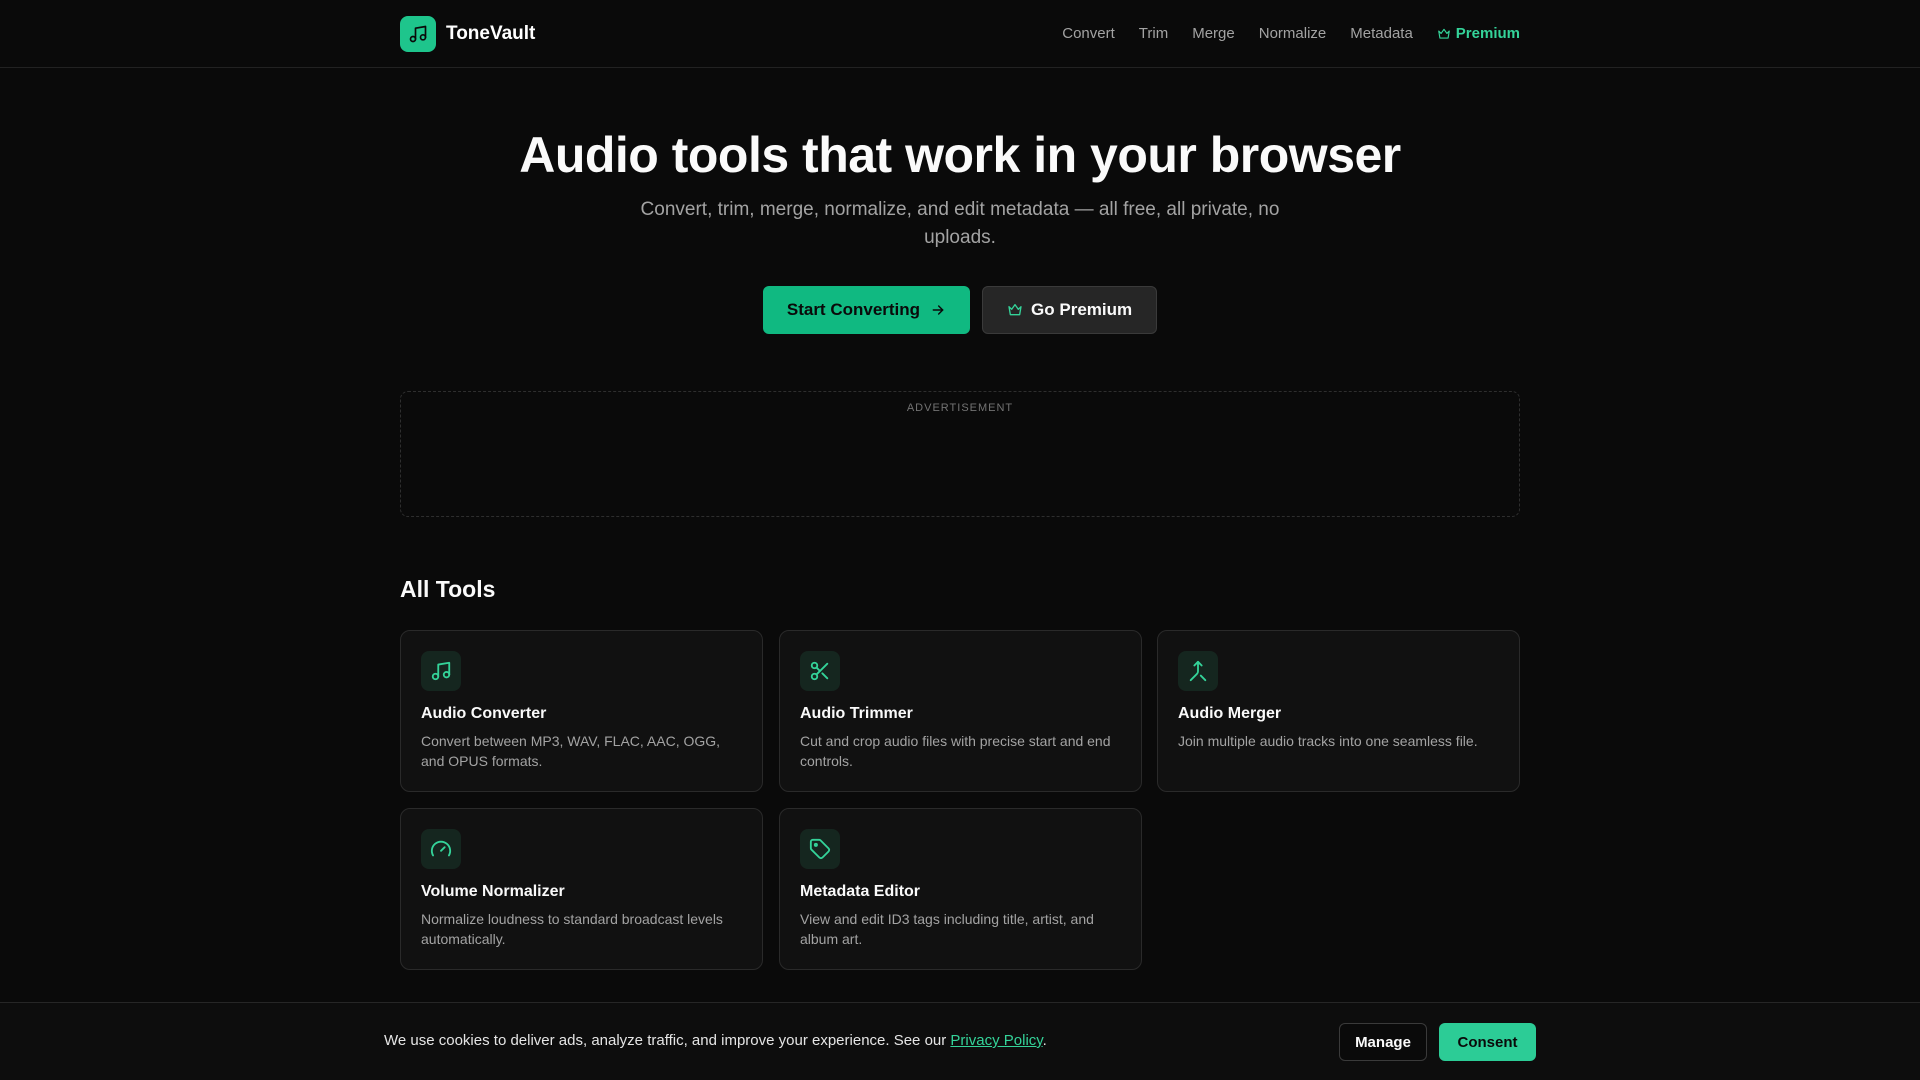  I want to click on go-premium-button: Go Premium, so click(1070, 310).